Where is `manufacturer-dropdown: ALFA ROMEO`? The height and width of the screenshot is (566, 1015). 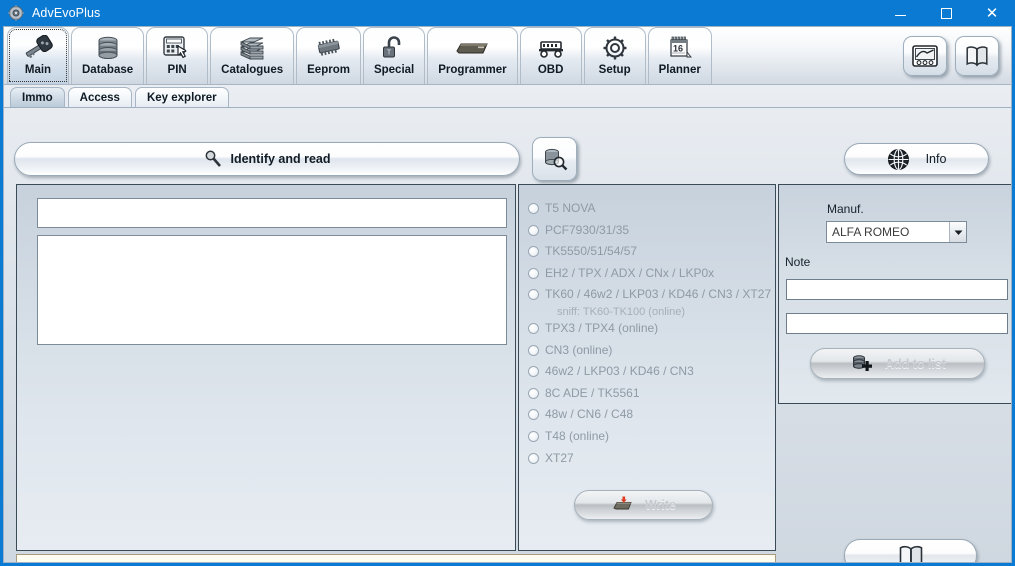
manufacturer-dropdown: ALFA ROMEO is located at coordinates (896, 232).